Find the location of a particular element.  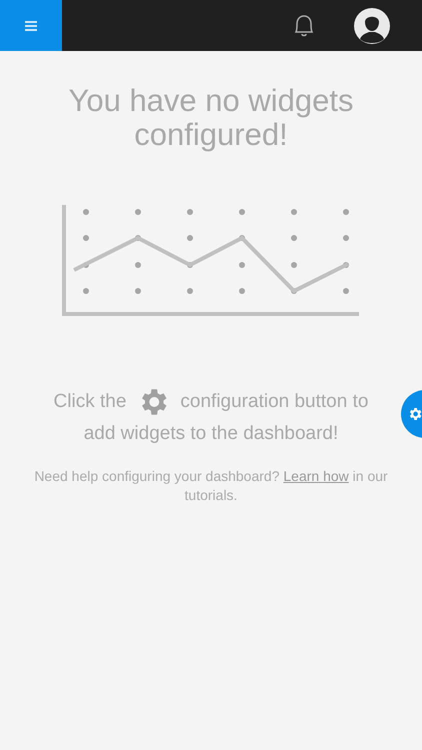

menu-icon is located at coordinates (31, 25).